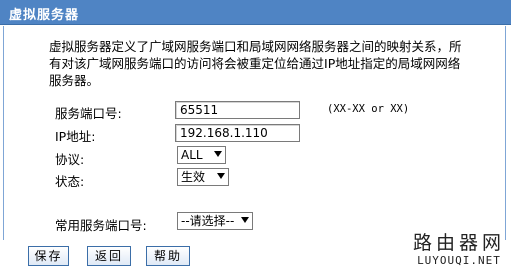 This screenshot has height=277, width=511. Describe the element at coordinates (237, 133) in the screenshot. I see `ip-input: 192.168.1.110` at that location.